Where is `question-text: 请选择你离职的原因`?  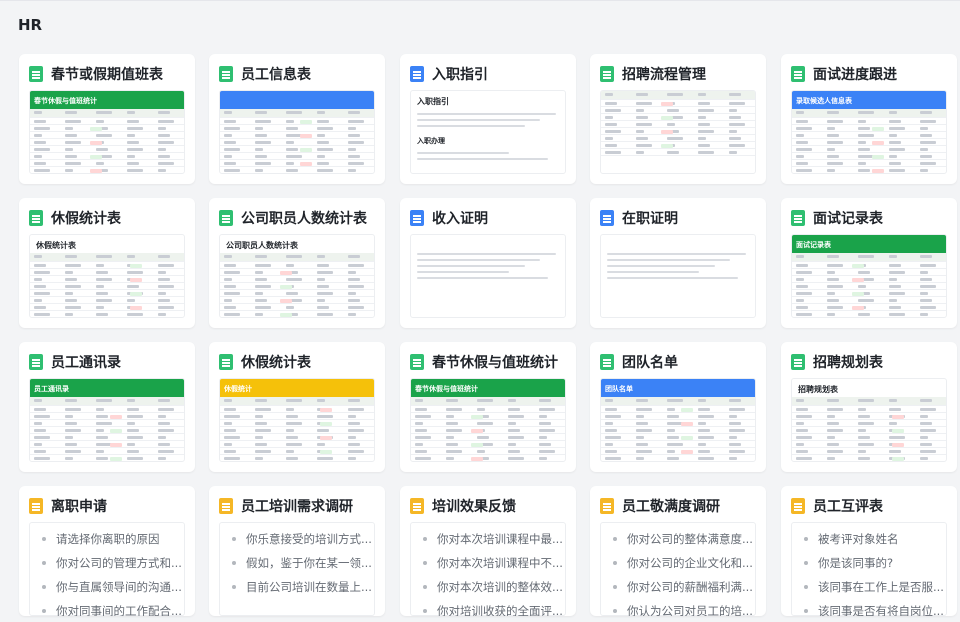
question-text: 请选择你离职的原因 is located at coordinates (108, 539).